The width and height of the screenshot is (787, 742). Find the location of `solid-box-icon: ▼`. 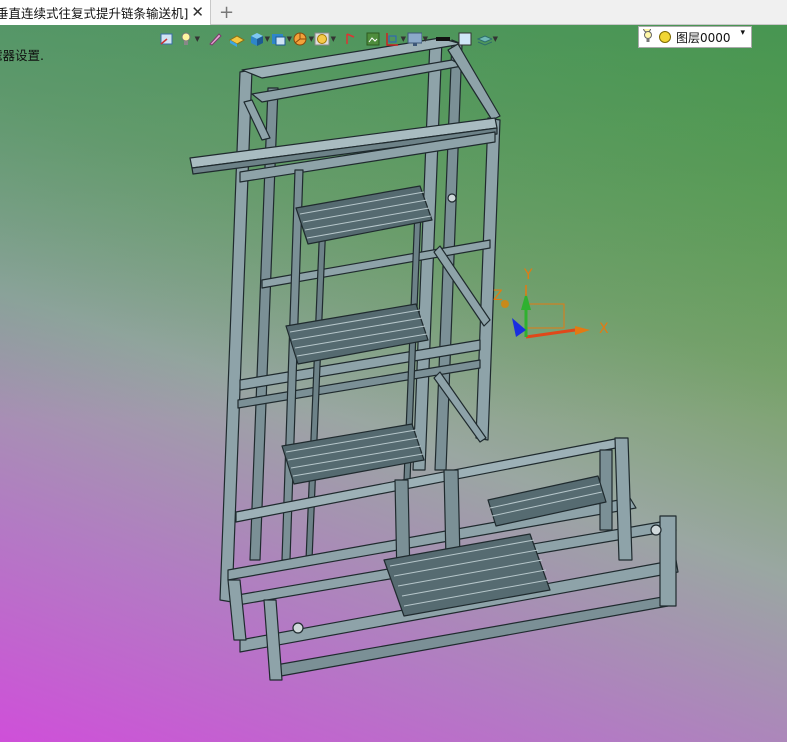

solid-box-icon: ▼ is located at coordinates (259, 39).